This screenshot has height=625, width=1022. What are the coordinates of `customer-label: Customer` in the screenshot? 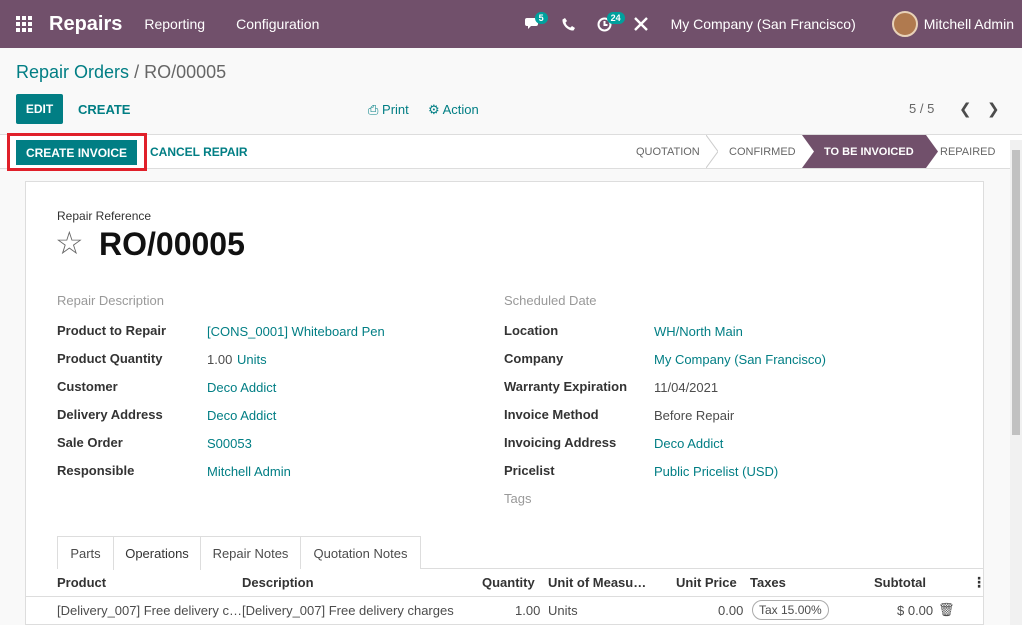 It's located at (87, 386).